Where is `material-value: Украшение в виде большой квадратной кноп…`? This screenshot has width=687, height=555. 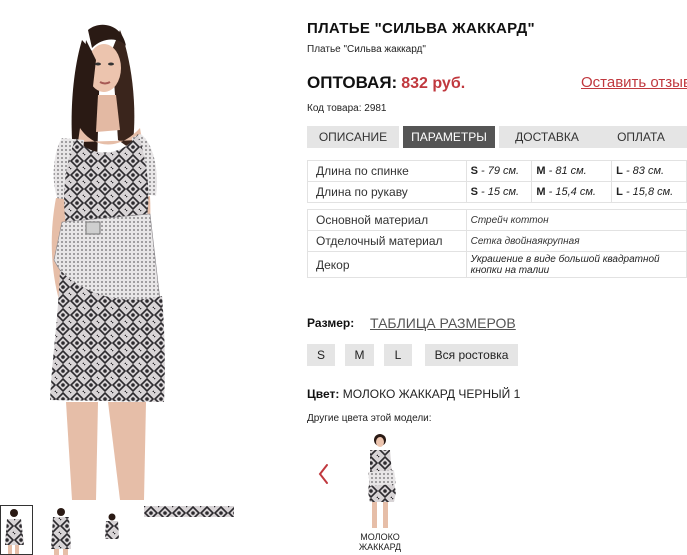
material-value: Украшение в виде большой квадратной кноп… is located at coordinates (576, 264).